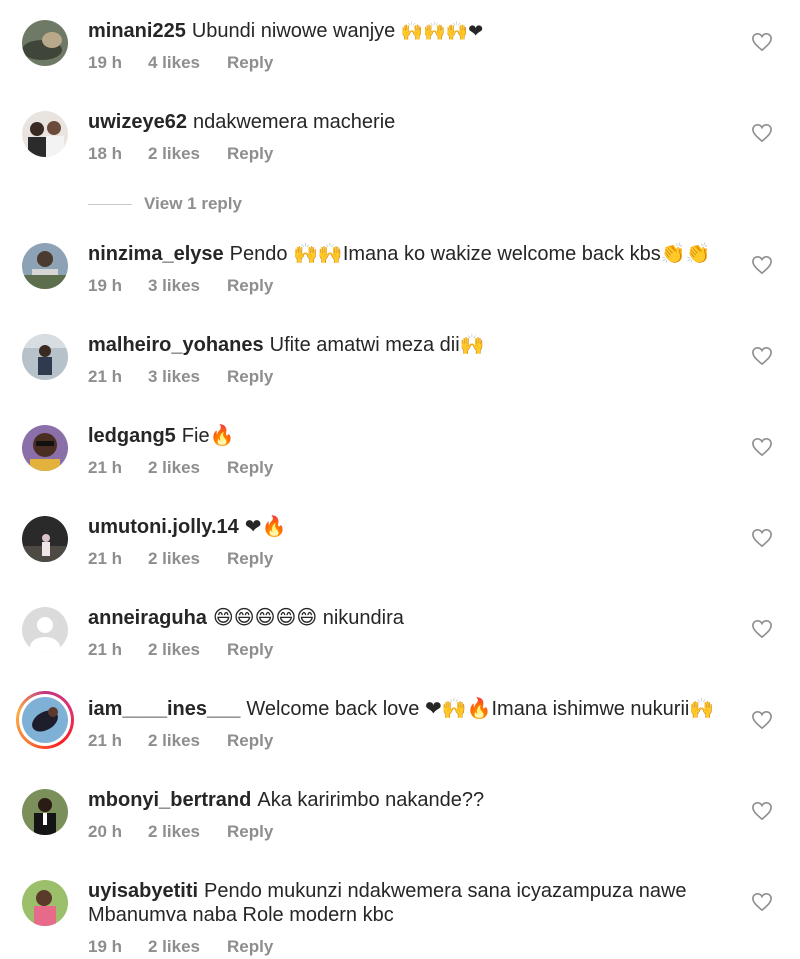  I want to click on comment-username: ninzima_elyse, so click(156, 254).